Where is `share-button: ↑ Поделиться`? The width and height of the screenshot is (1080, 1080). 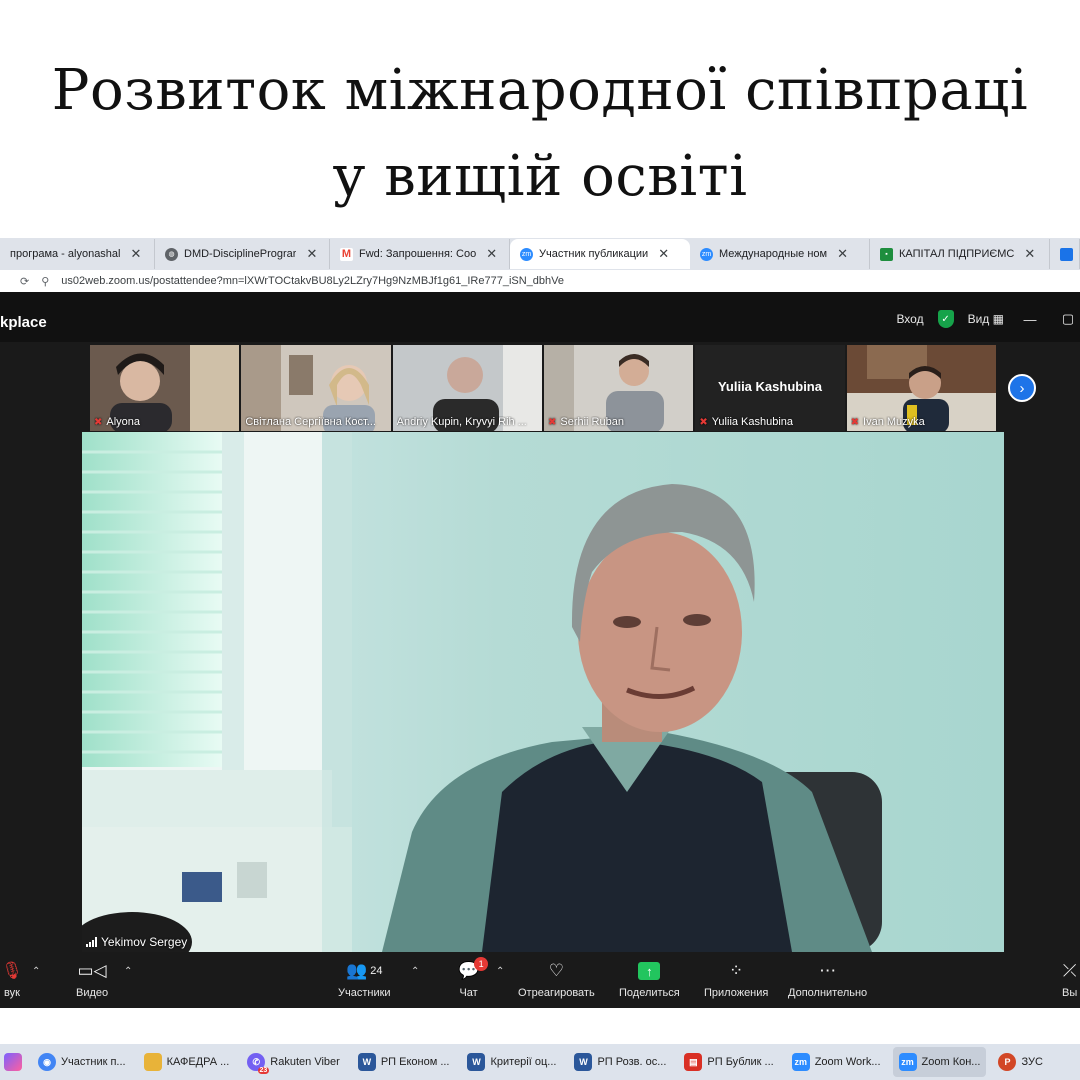
share-button: ↑ Поделиться is located at coordinates (649, 979).